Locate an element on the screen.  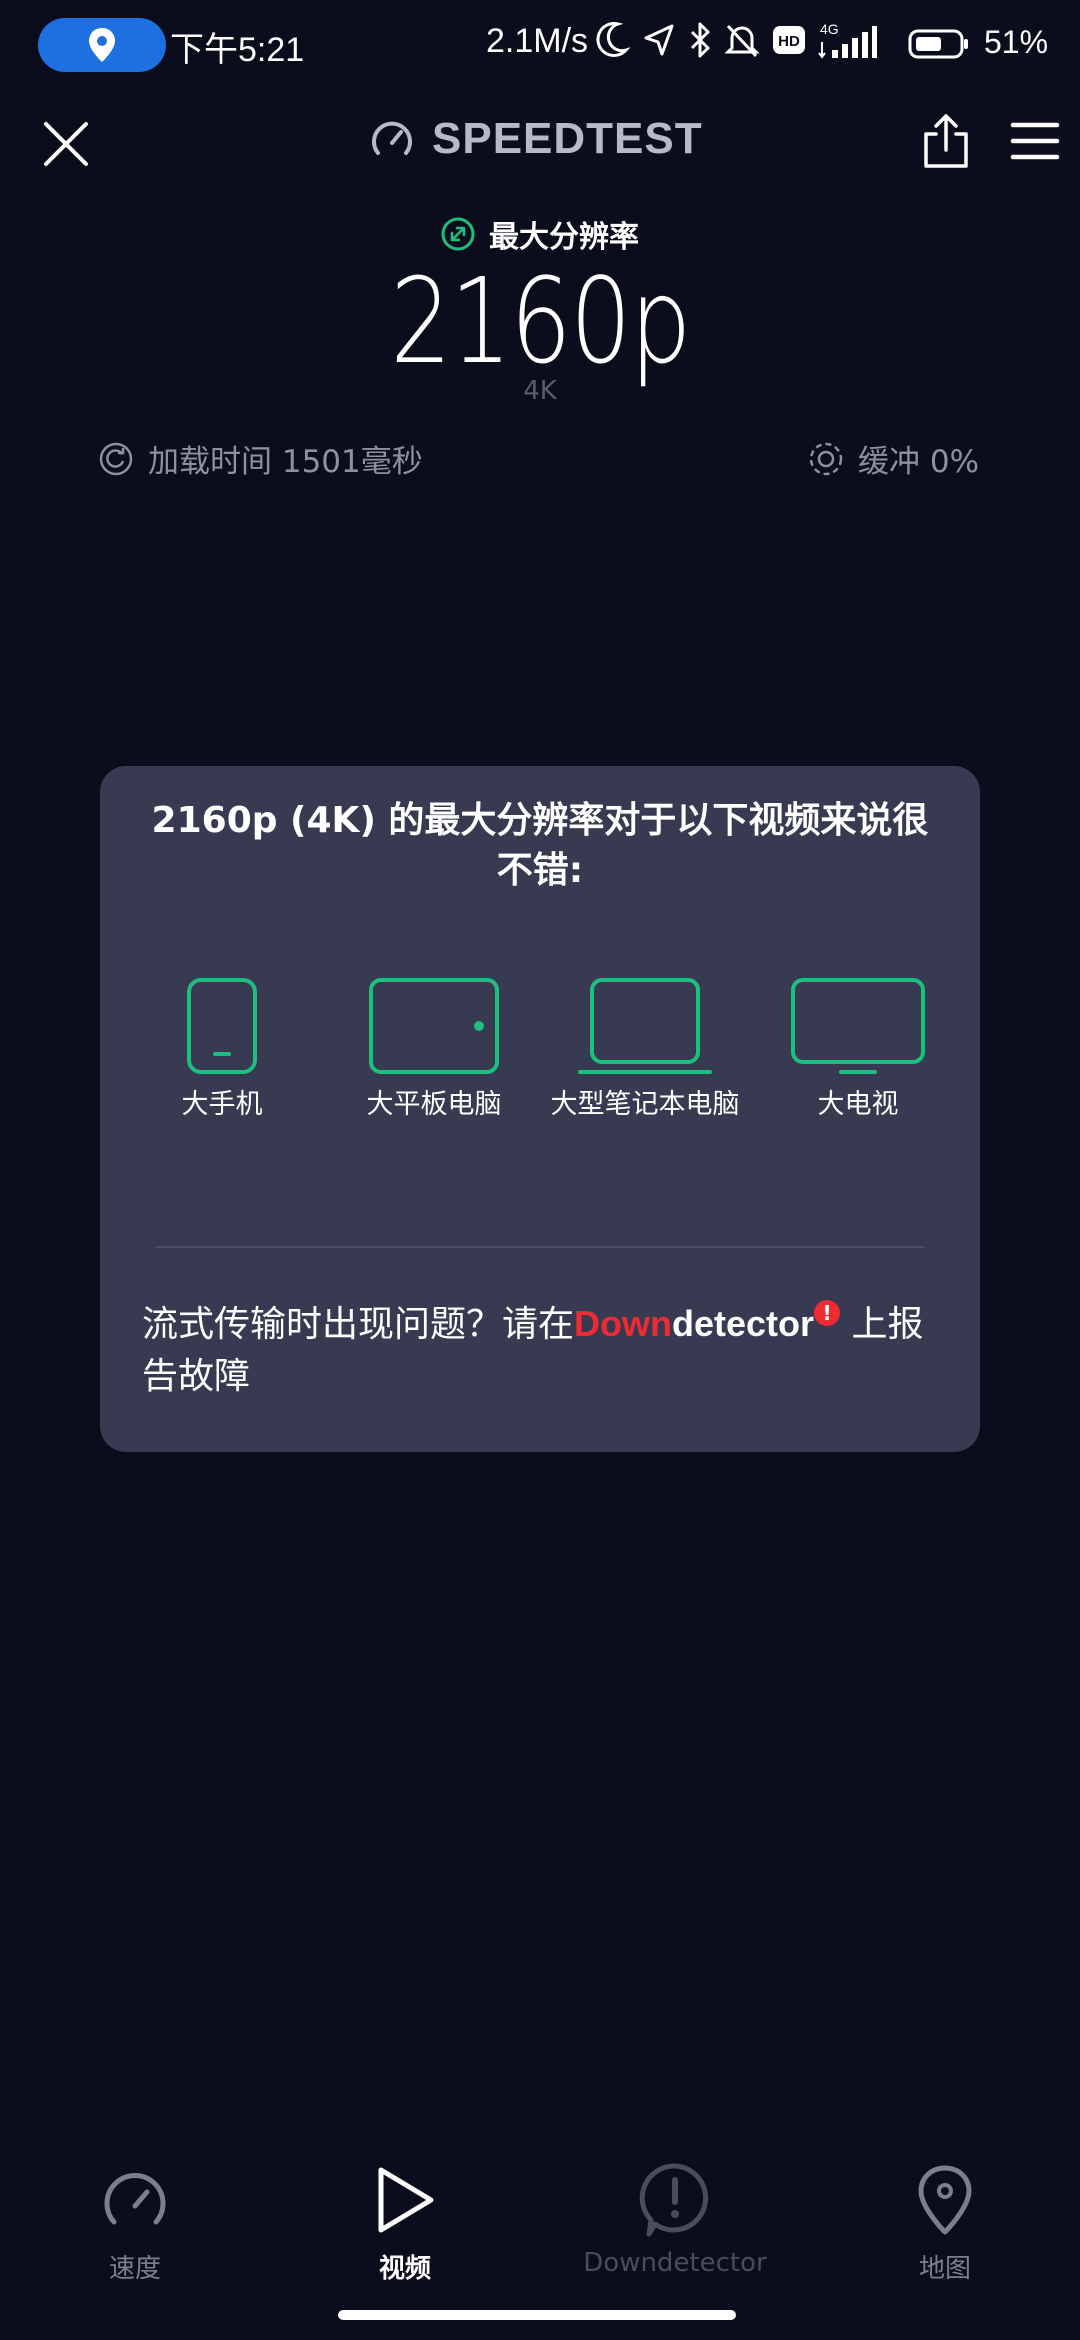
battery-percent: 51% is located at coordinates (1016, 42).